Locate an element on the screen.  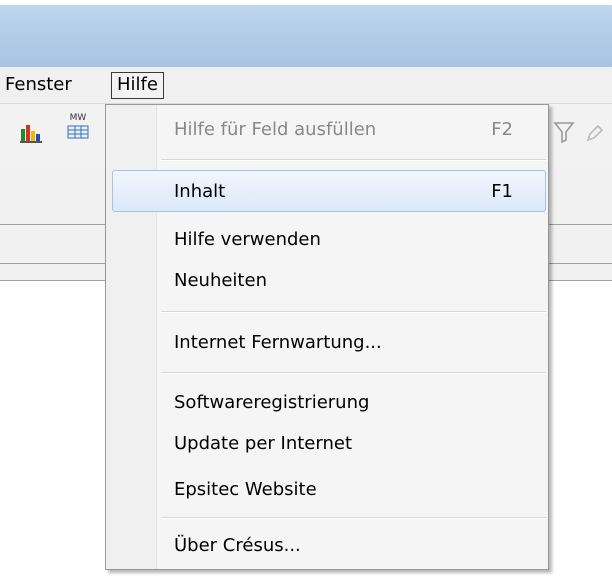
menu-item-neuheiten: Neuheiten is located at coordinates (329, 281).